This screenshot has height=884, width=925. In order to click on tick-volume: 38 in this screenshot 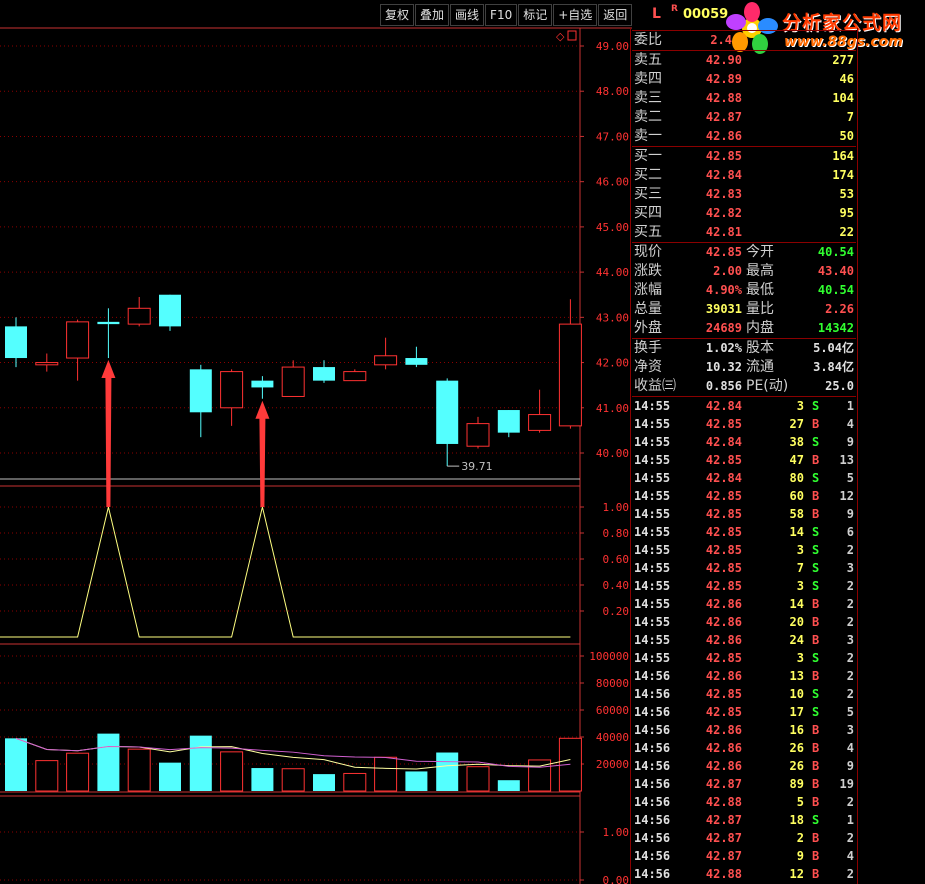, I will do `click(796, 442)`.